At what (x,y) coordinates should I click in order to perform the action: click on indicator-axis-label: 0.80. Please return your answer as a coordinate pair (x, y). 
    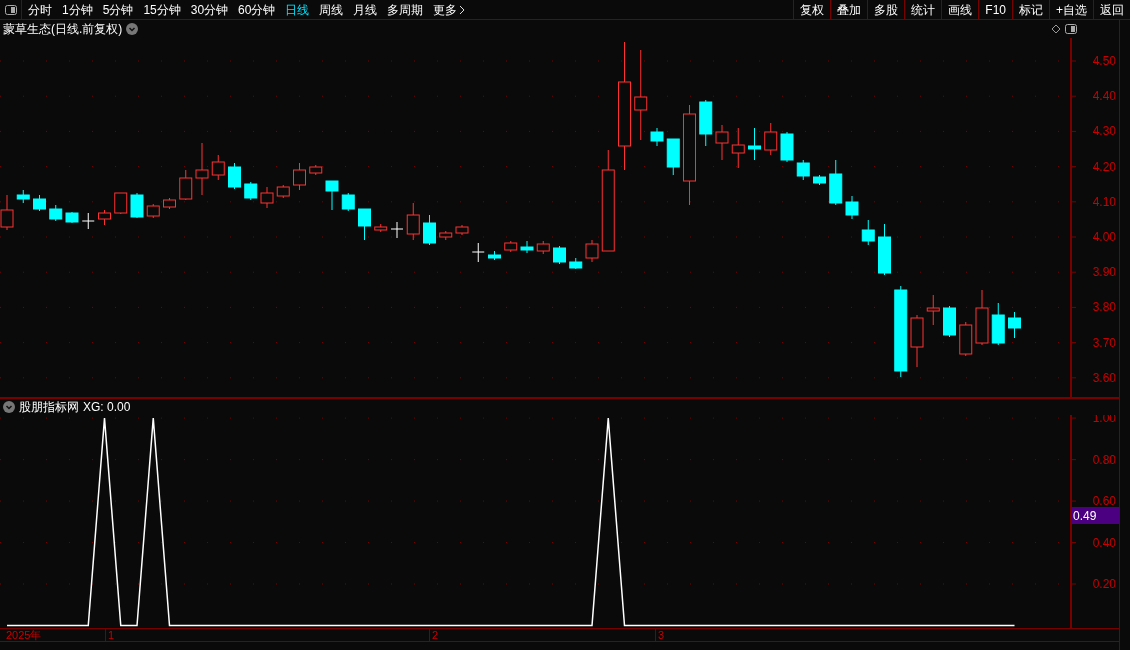
    Looking at the image, I should click on (1104, 459).